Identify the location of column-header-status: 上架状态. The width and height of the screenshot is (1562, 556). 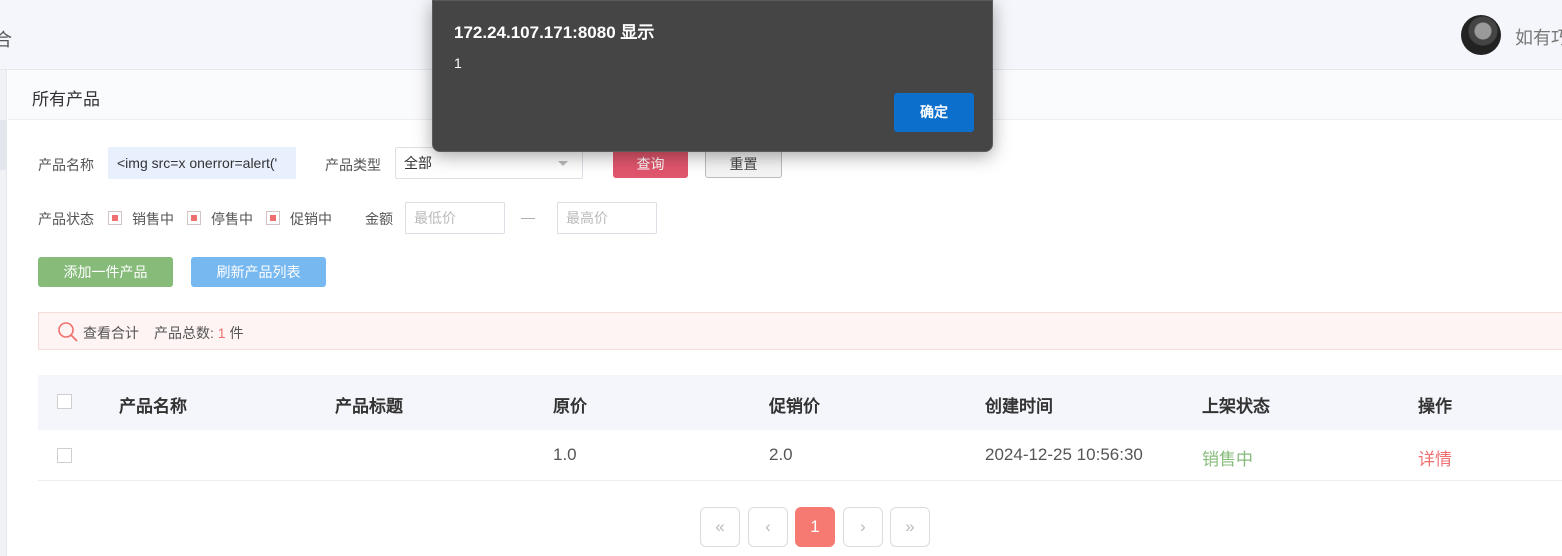
(1236, 406).